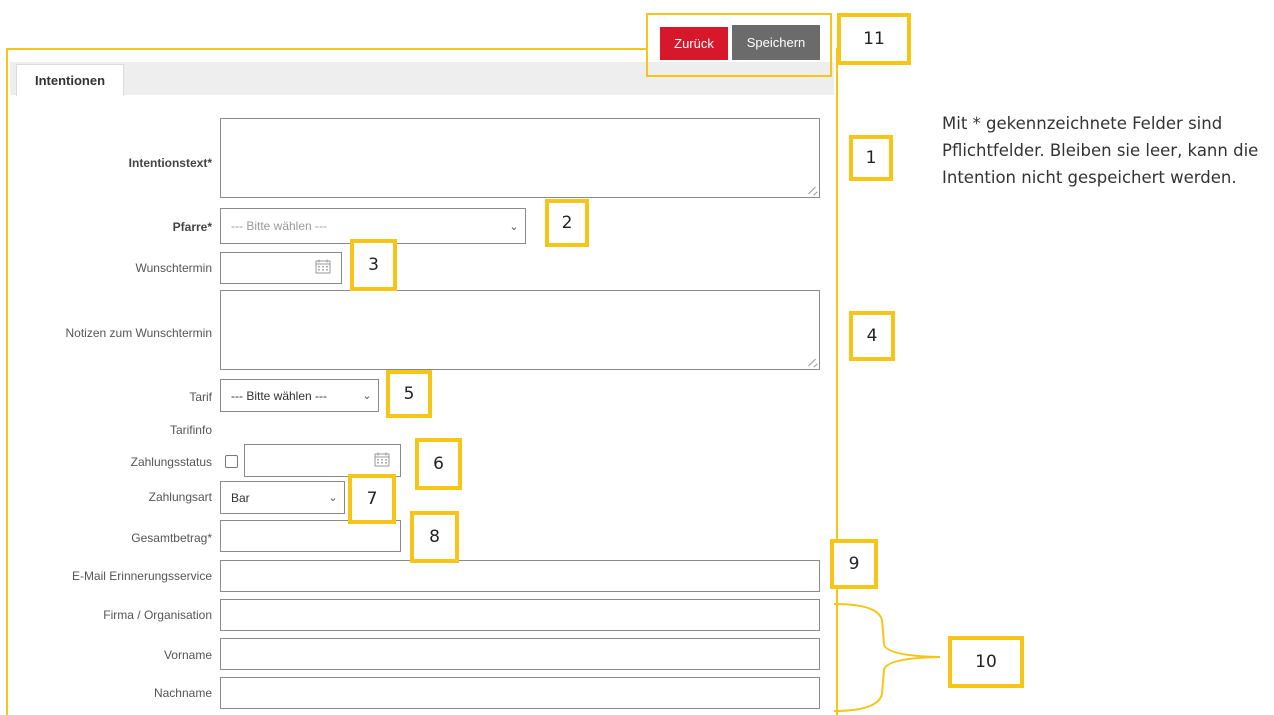  What do you see at coordinates (326, 49) in the screenshot?
I see `form-frame-top` at bounding box center [326, 49].